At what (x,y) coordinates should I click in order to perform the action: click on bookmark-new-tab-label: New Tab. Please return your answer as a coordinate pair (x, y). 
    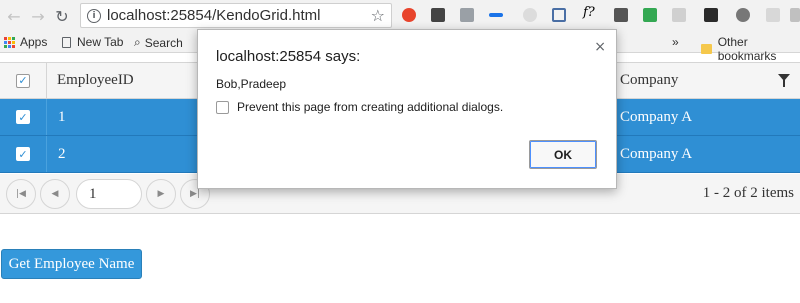
    Looking at the image, I should click on (100, 42).